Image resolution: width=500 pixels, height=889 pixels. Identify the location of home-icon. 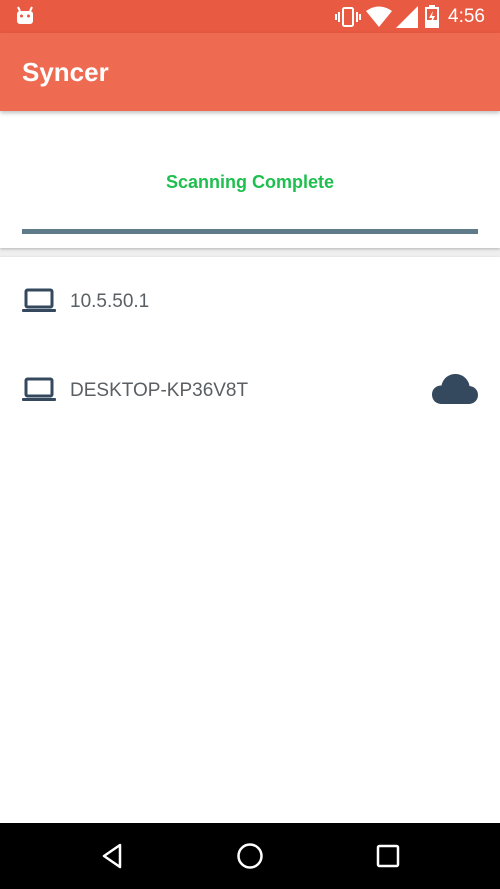
(250, 856).